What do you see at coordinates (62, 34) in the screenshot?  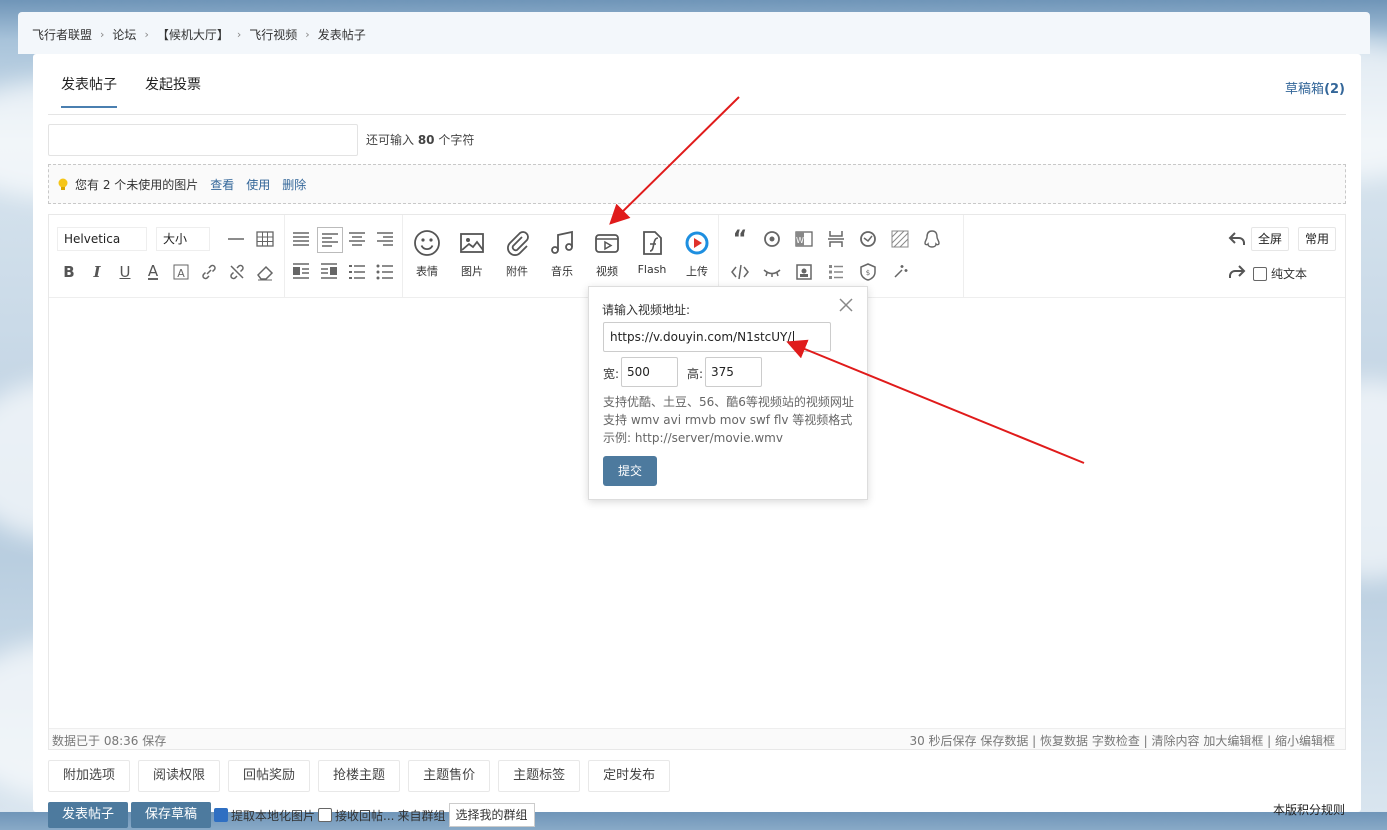 I see `breadcrumb-item-home: 飞行者联盟` at bounding box center [62, 34].